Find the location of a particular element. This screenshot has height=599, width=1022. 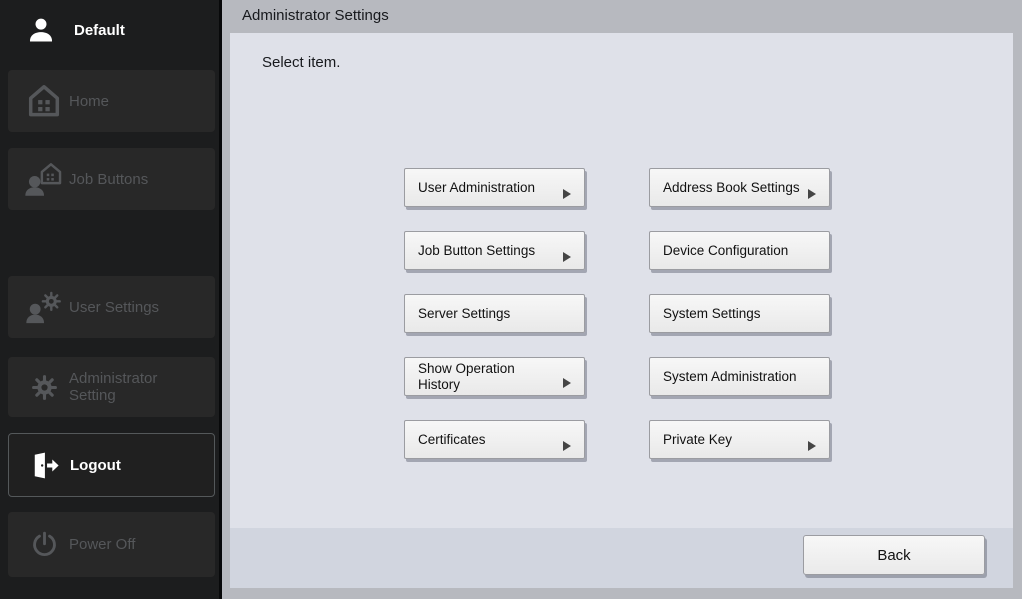

home-icon is located at coordinates (44, 101).